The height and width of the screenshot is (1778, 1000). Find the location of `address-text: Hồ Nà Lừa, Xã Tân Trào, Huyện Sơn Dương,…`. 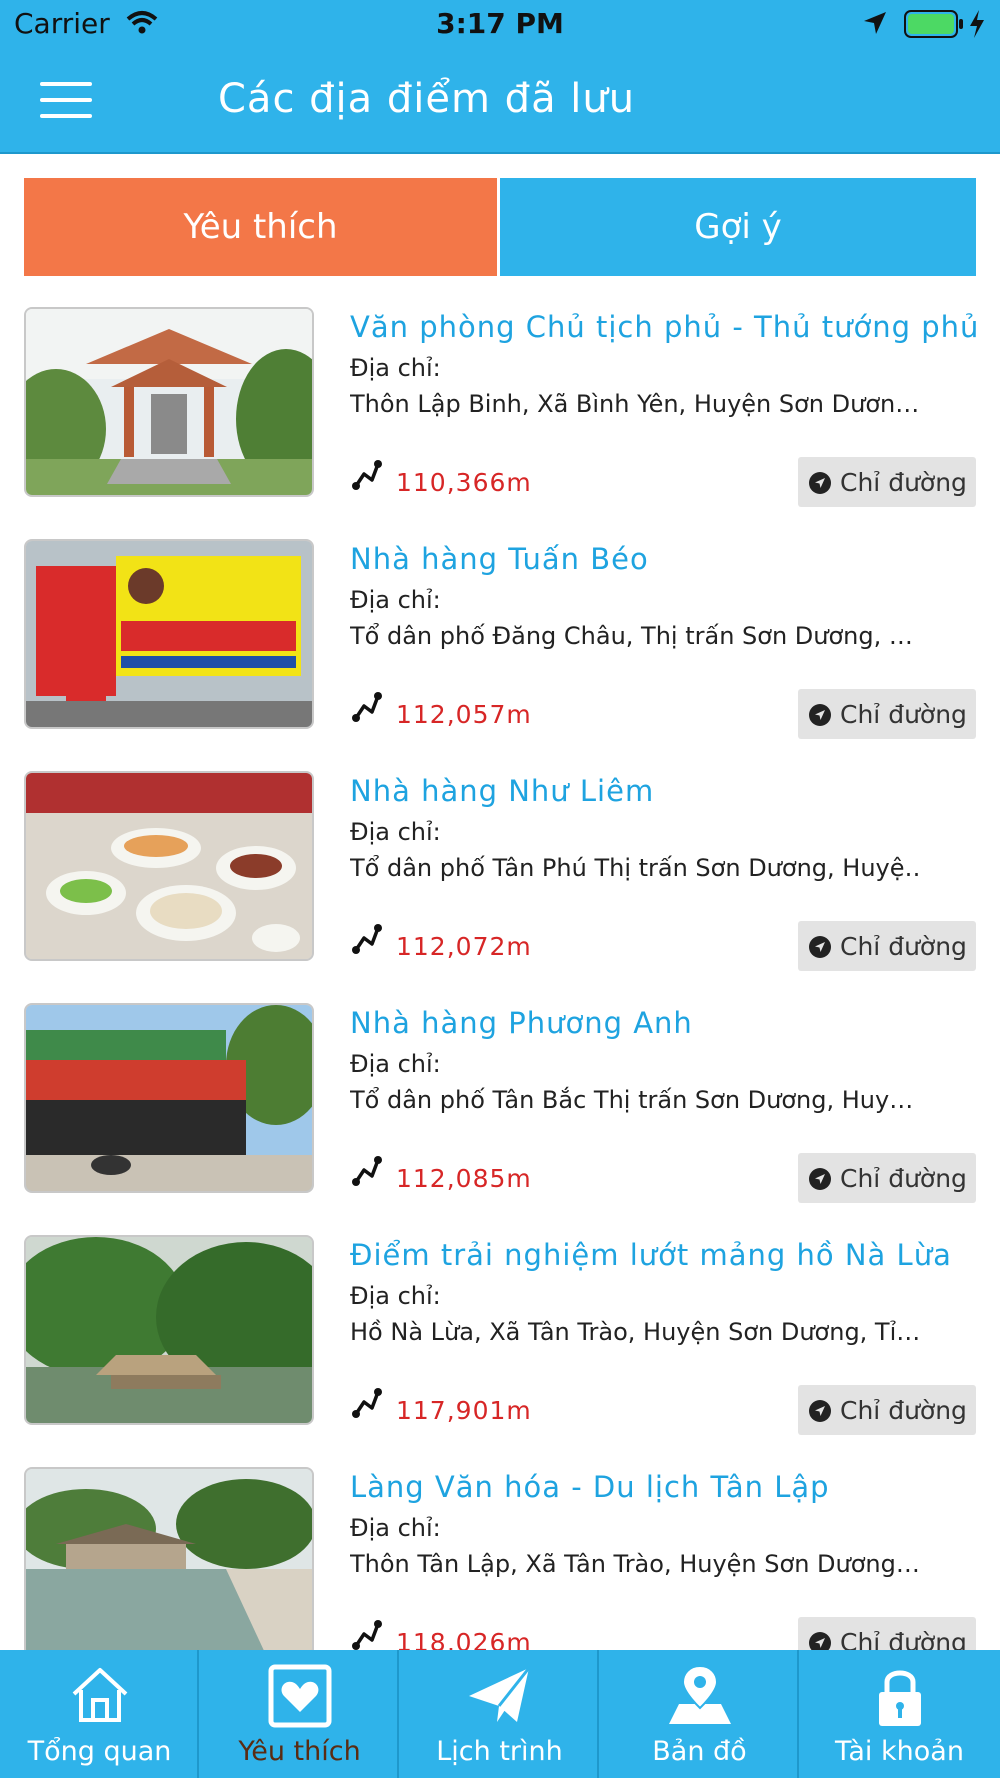

address-text: Hồ Nà Lừa, Xã Tân Trào, Huyện Sơn Dương,… is located at coordinates (635, 1332).